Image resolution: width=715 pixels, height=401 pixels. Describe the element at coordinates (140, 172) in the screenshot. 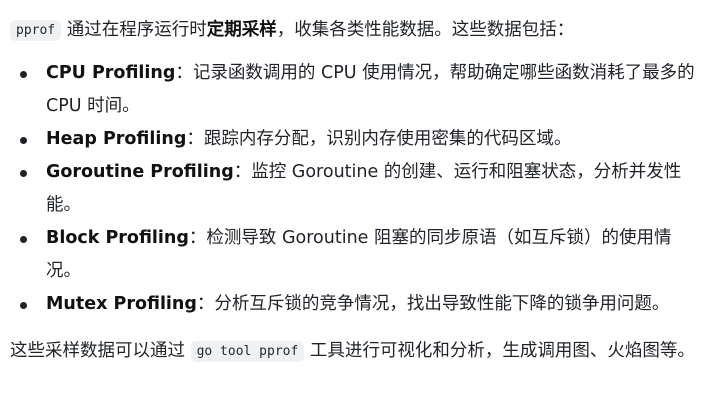

I see `list-item-term: Goroutine Profiling` at that location.